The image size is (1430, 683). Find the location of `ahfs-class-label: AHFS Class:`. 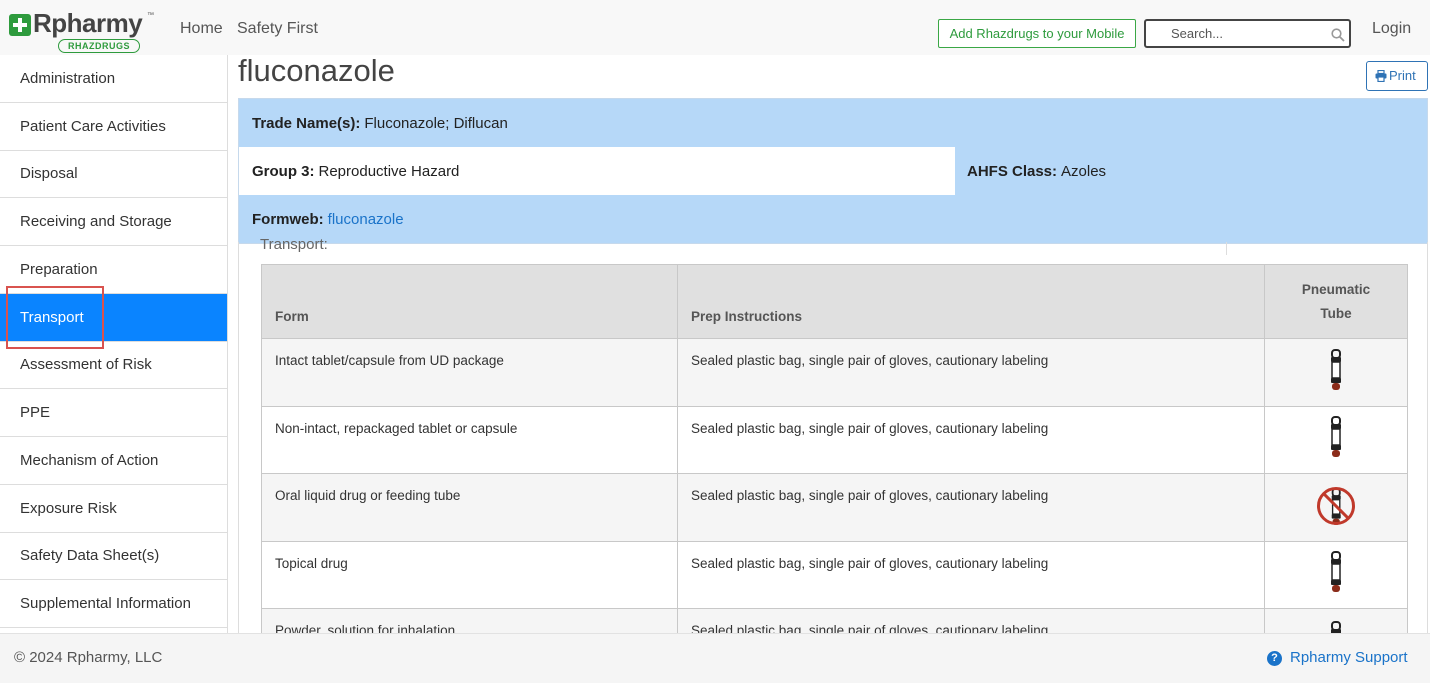

ahfs-class-label: AHFS Class: is located at coordinates (1012, 171).